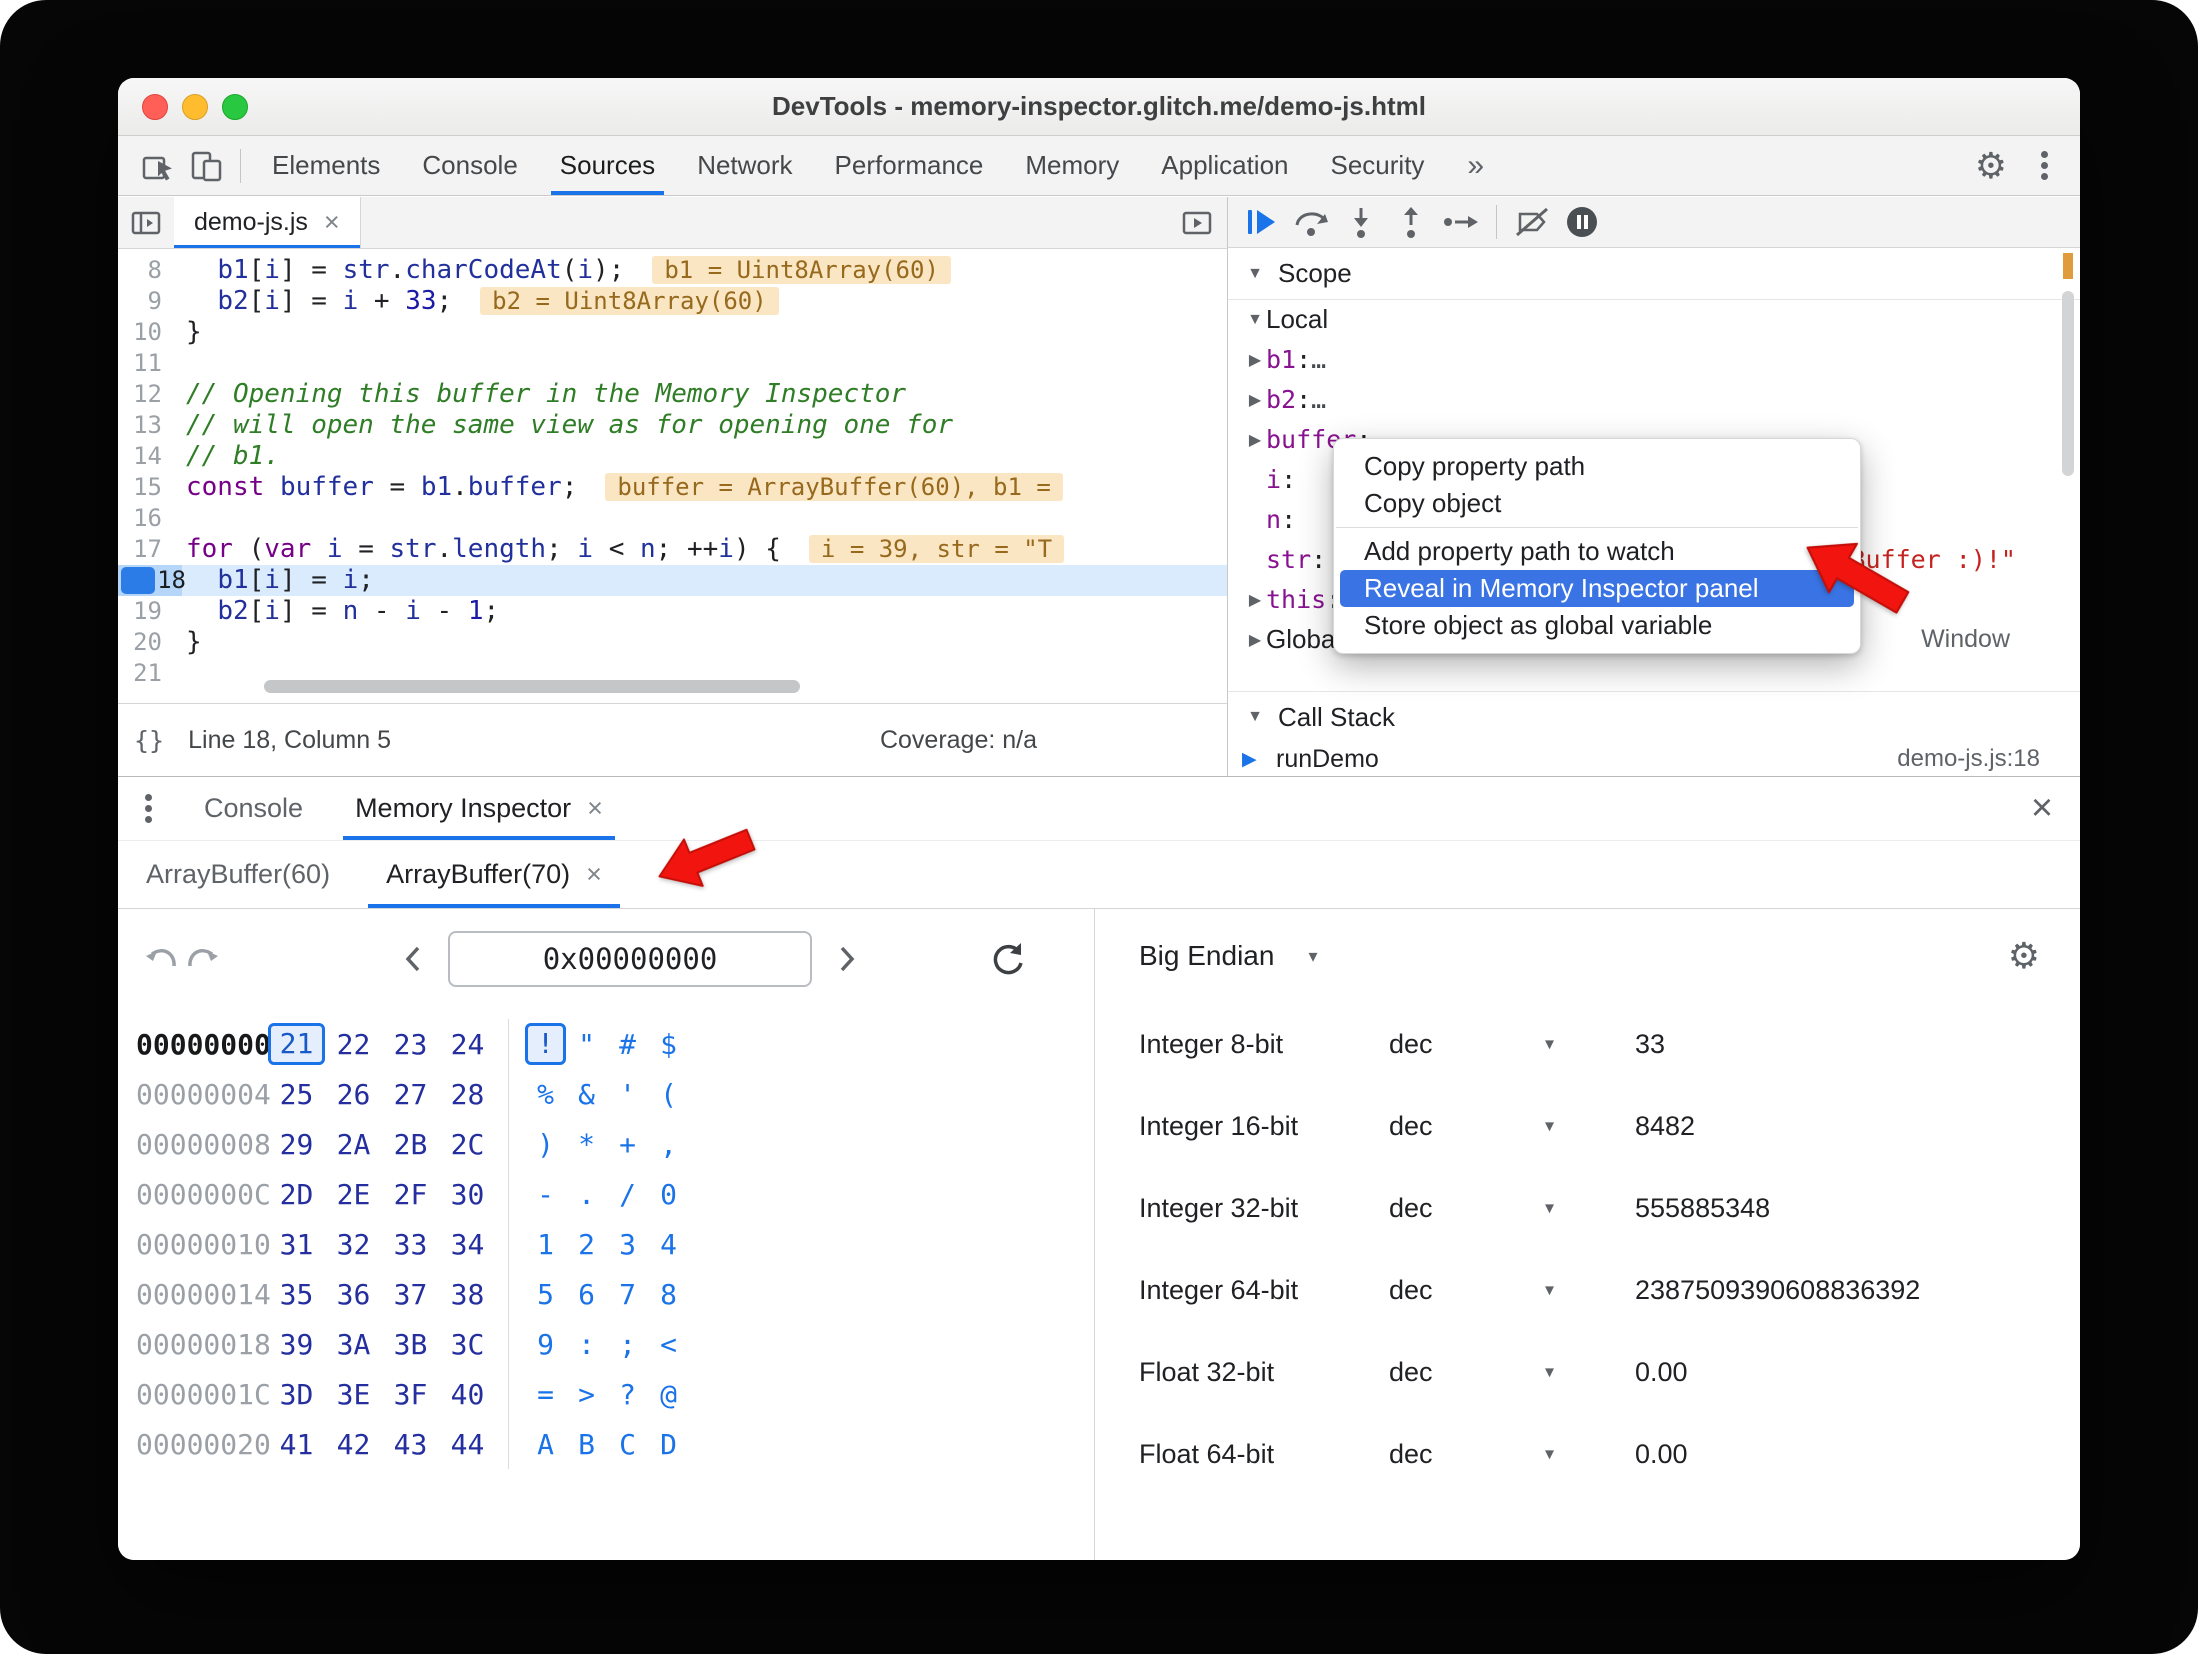  Describe the element at coordinates (467, 1194) in the screenshot. I see `hex-byte: 30` at that location.